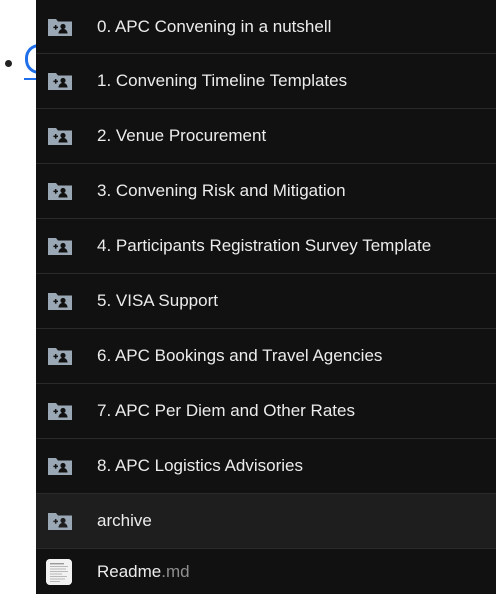 The width and height of the screenshot is (496, 594). I want to click on folder-name: 8. APC Logistics Advisories, so click(200, 465).